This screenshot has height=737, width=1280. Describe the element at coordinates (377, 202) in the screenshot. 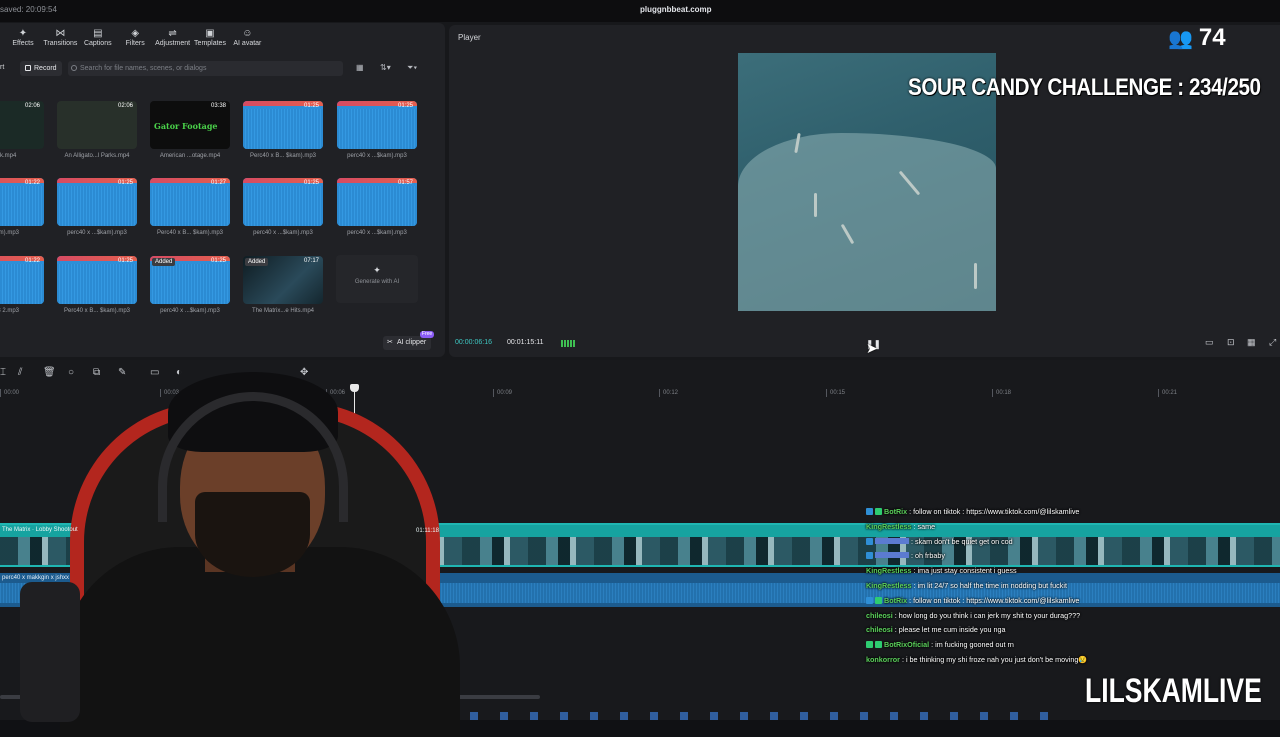

I see `media-thumbnail: 01:57` at that location.